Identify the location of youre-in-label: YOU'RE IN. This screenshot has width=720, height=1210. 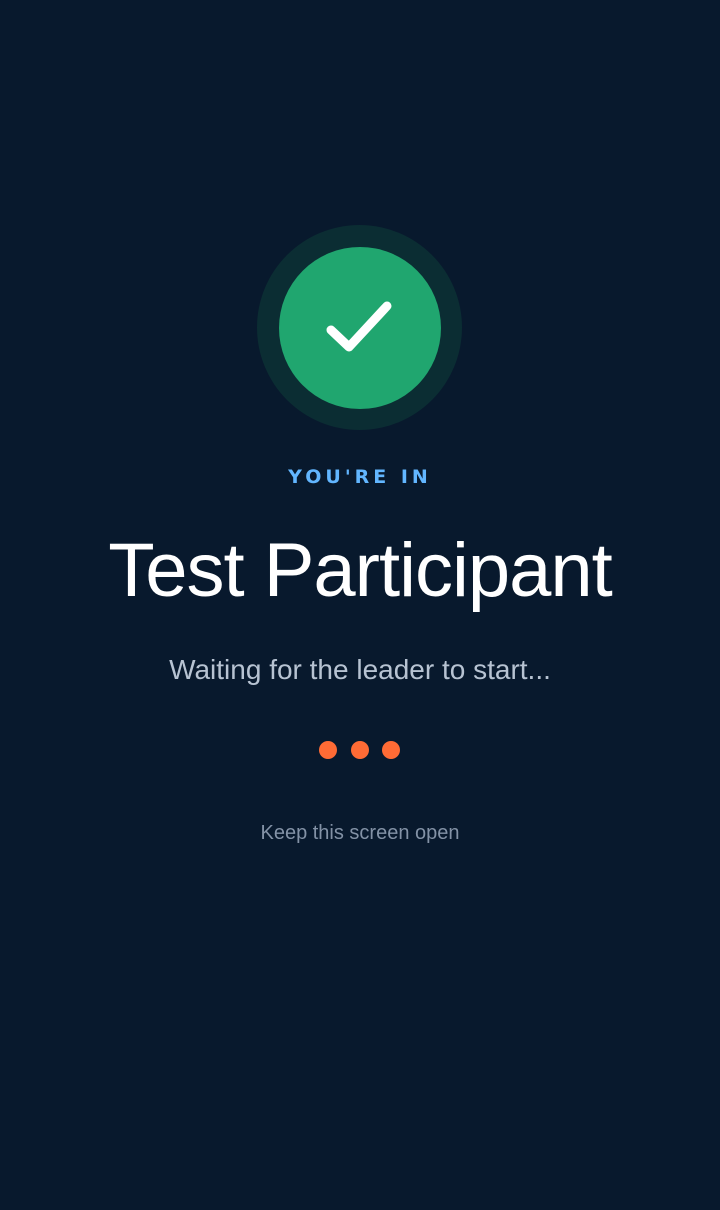
(360, 477).